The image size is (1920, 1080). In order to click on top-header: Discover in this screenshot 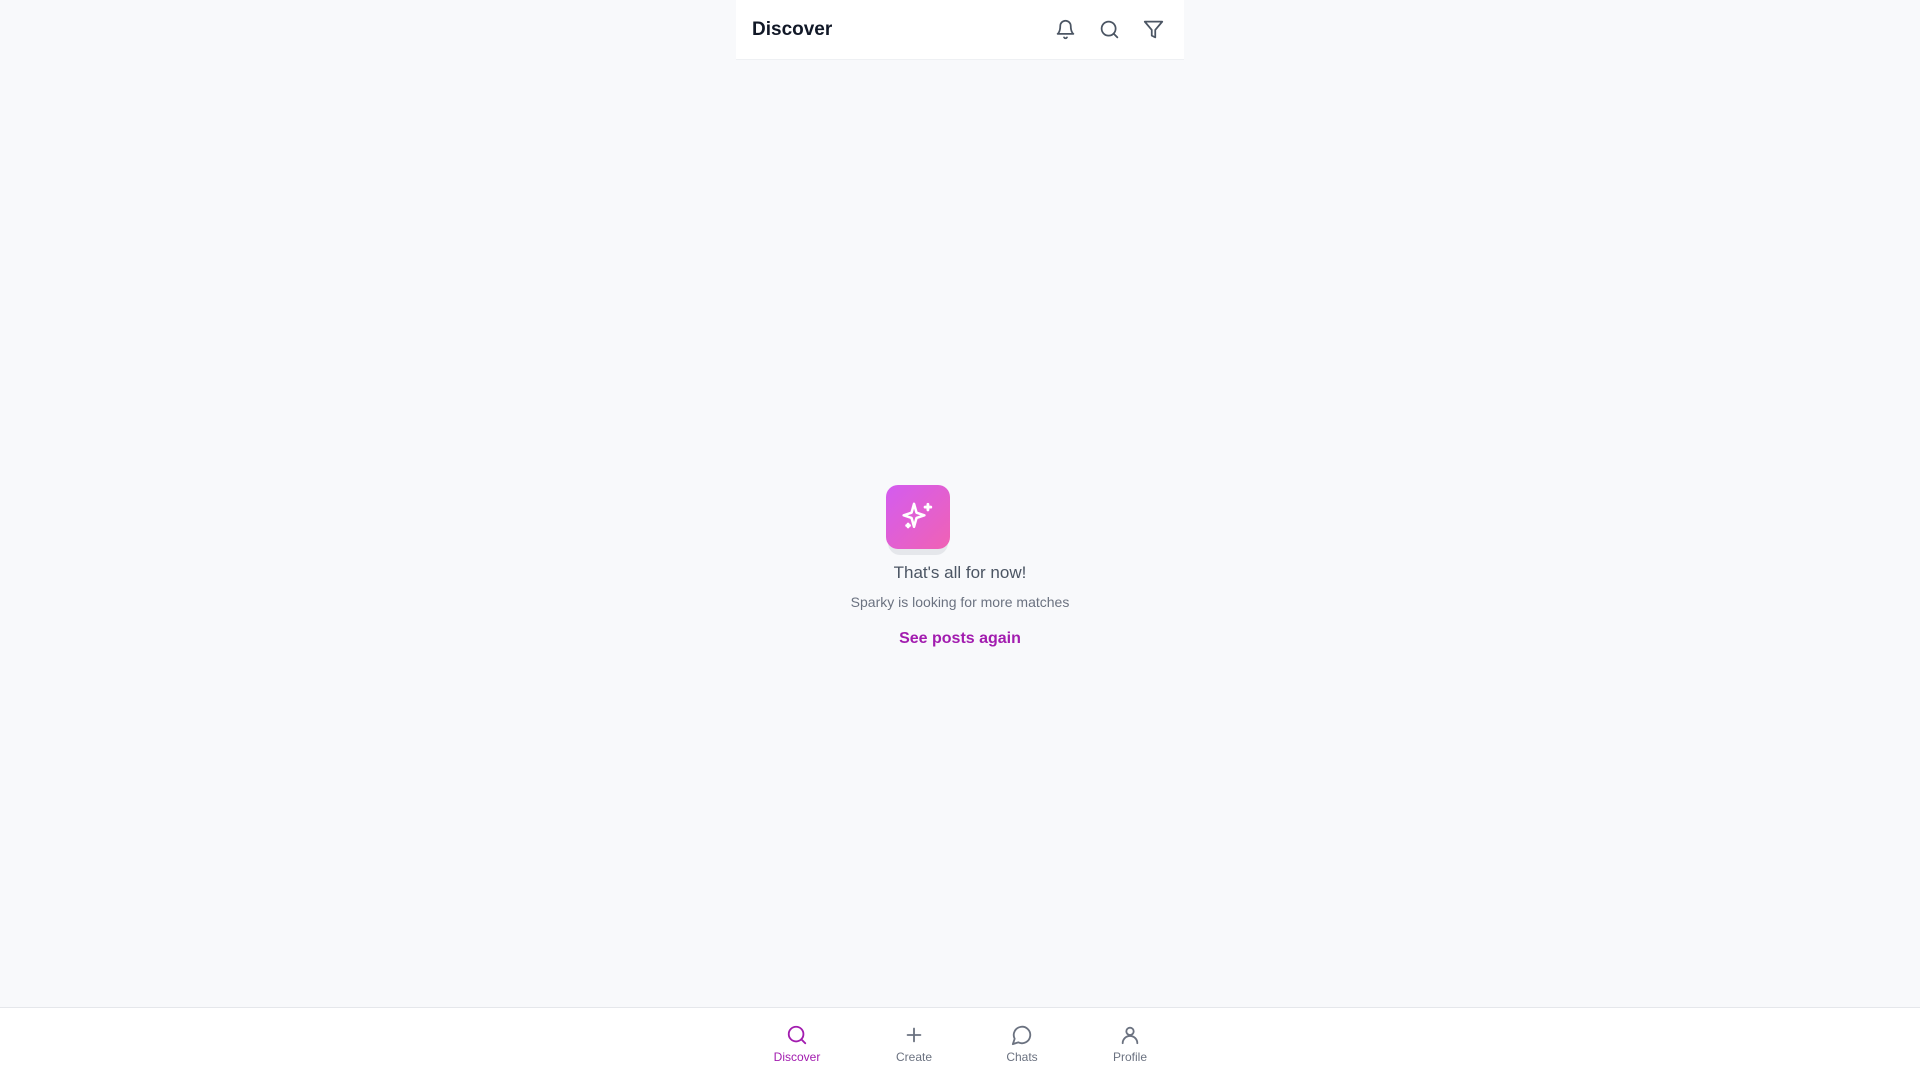, I will do `click(960, 30)`.